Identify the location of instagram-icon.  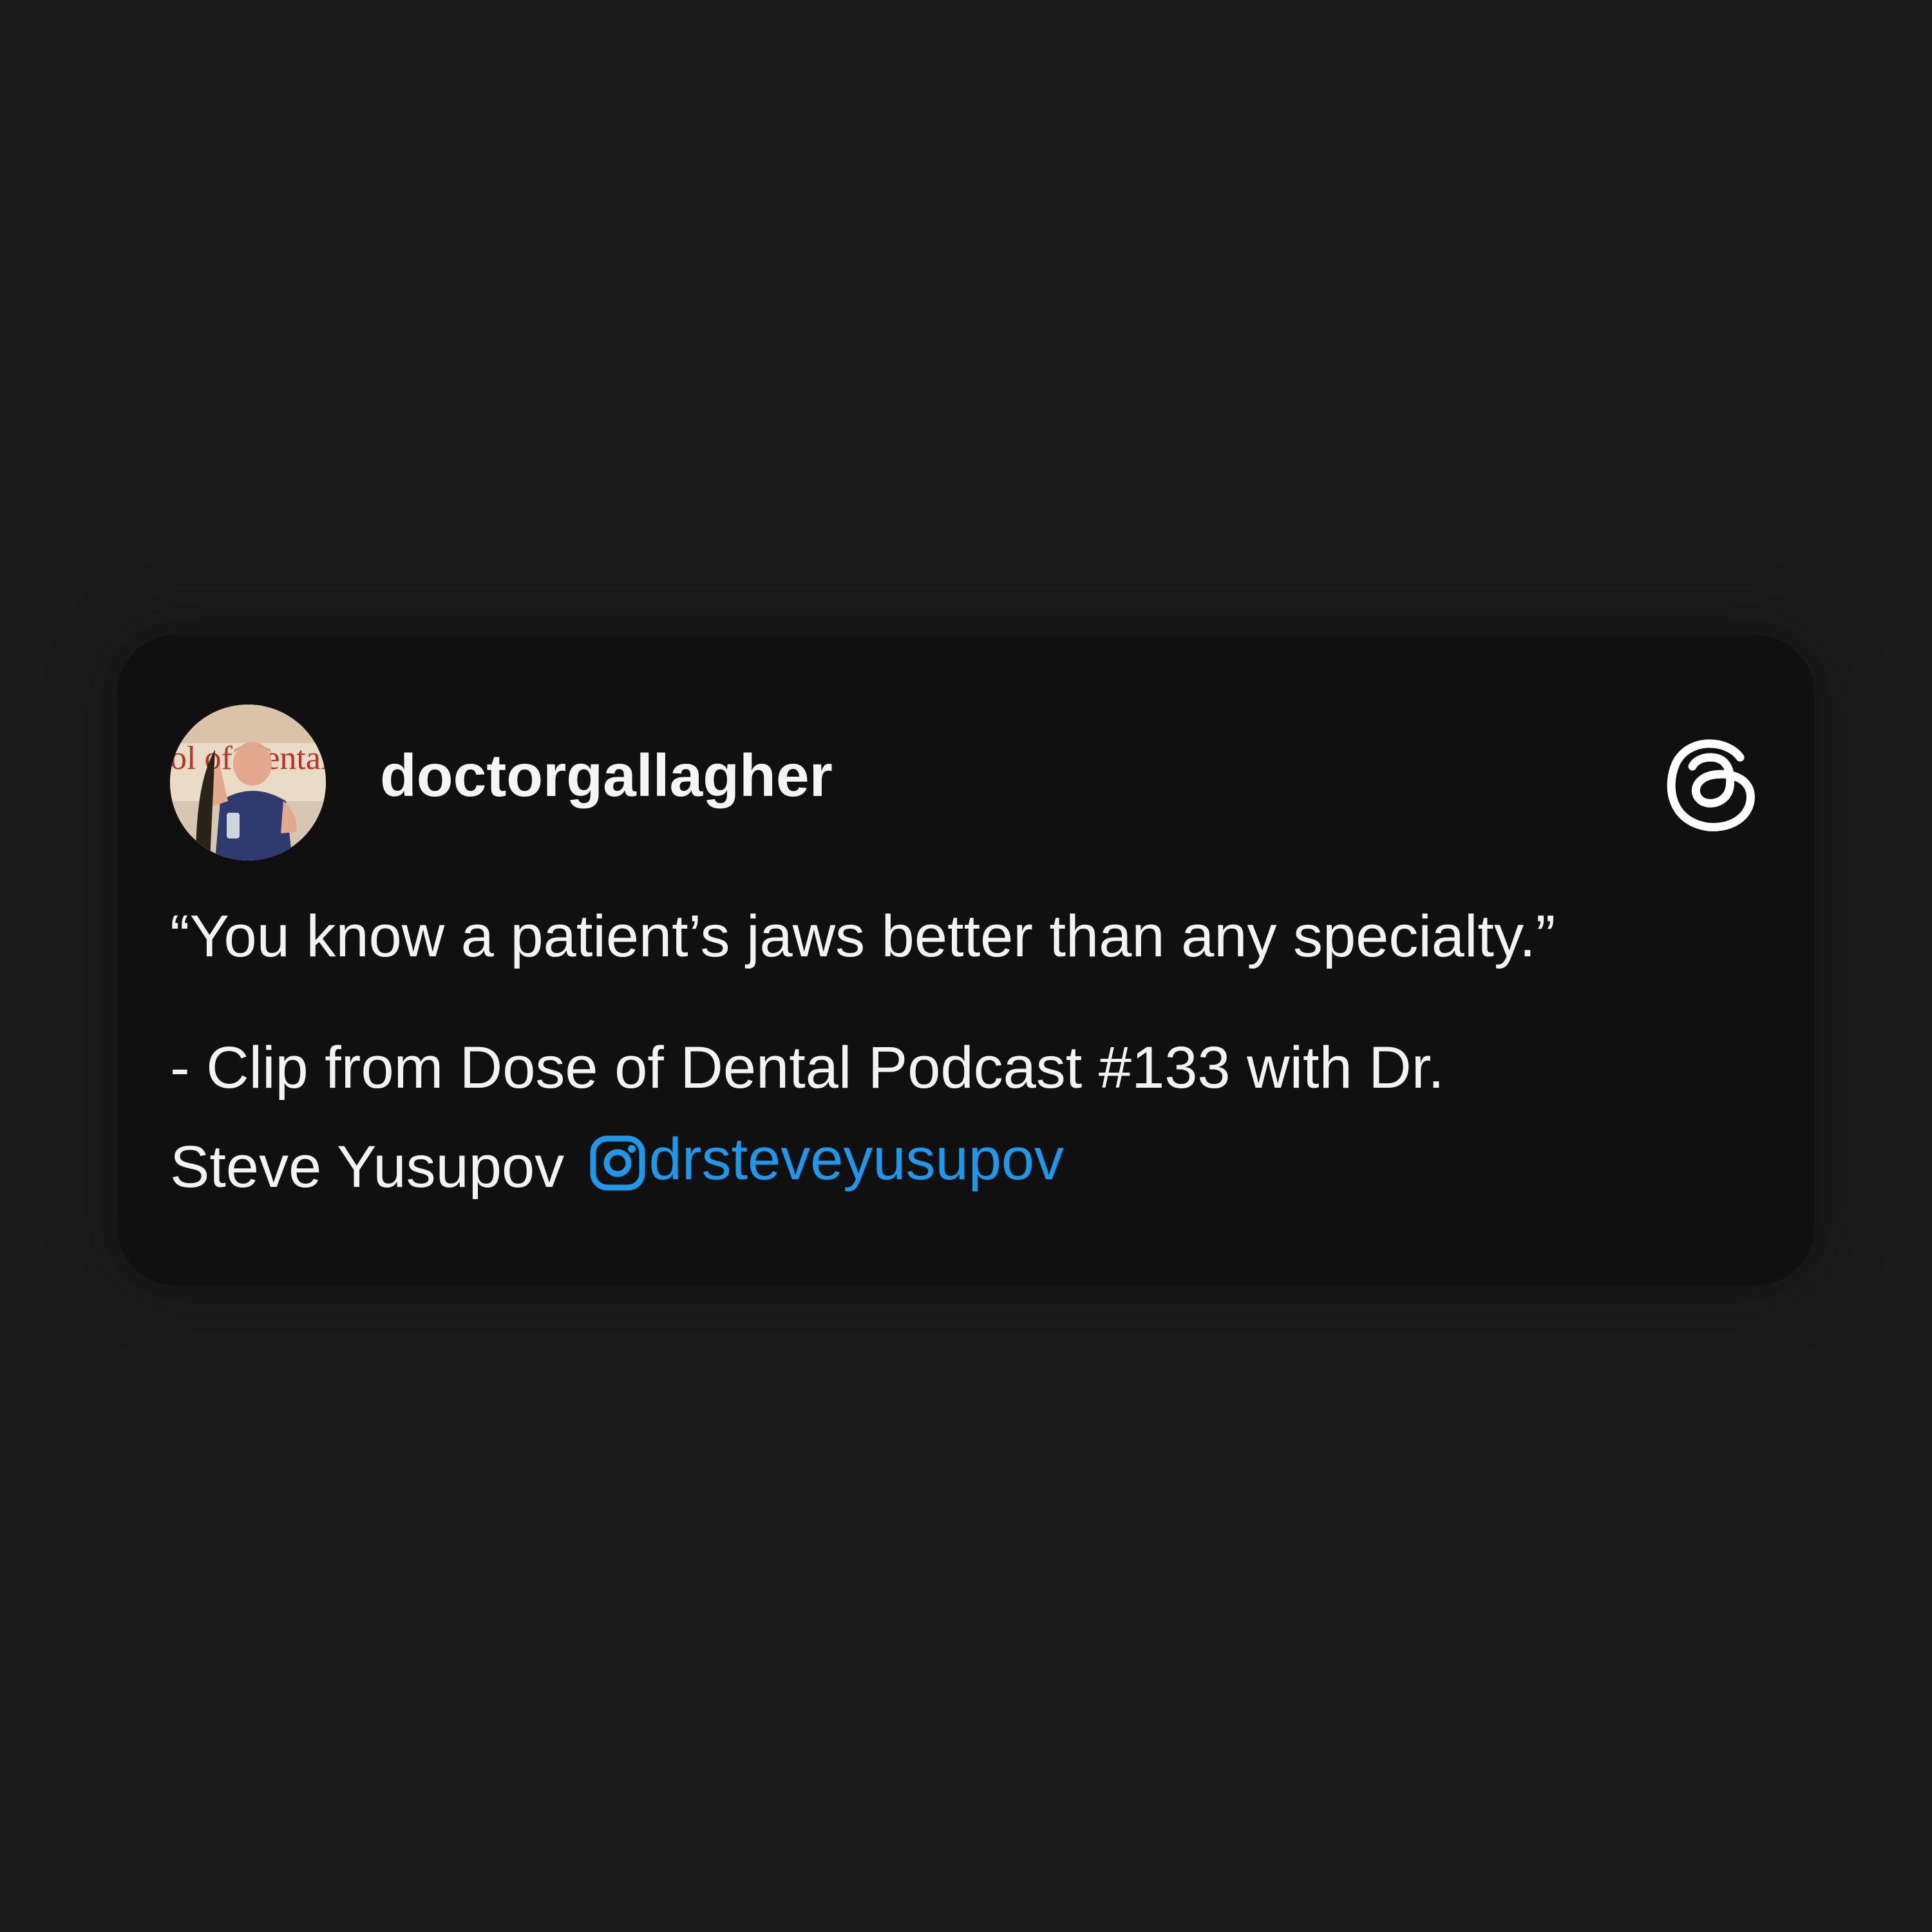
(618, 1163).